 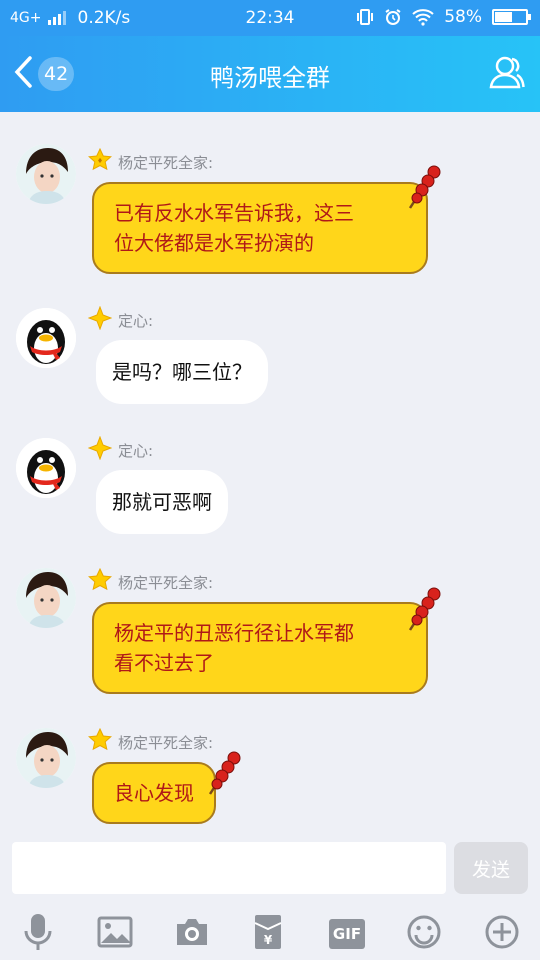 I want to click on red-packet-button: ¥, so click(x=268, y=934).